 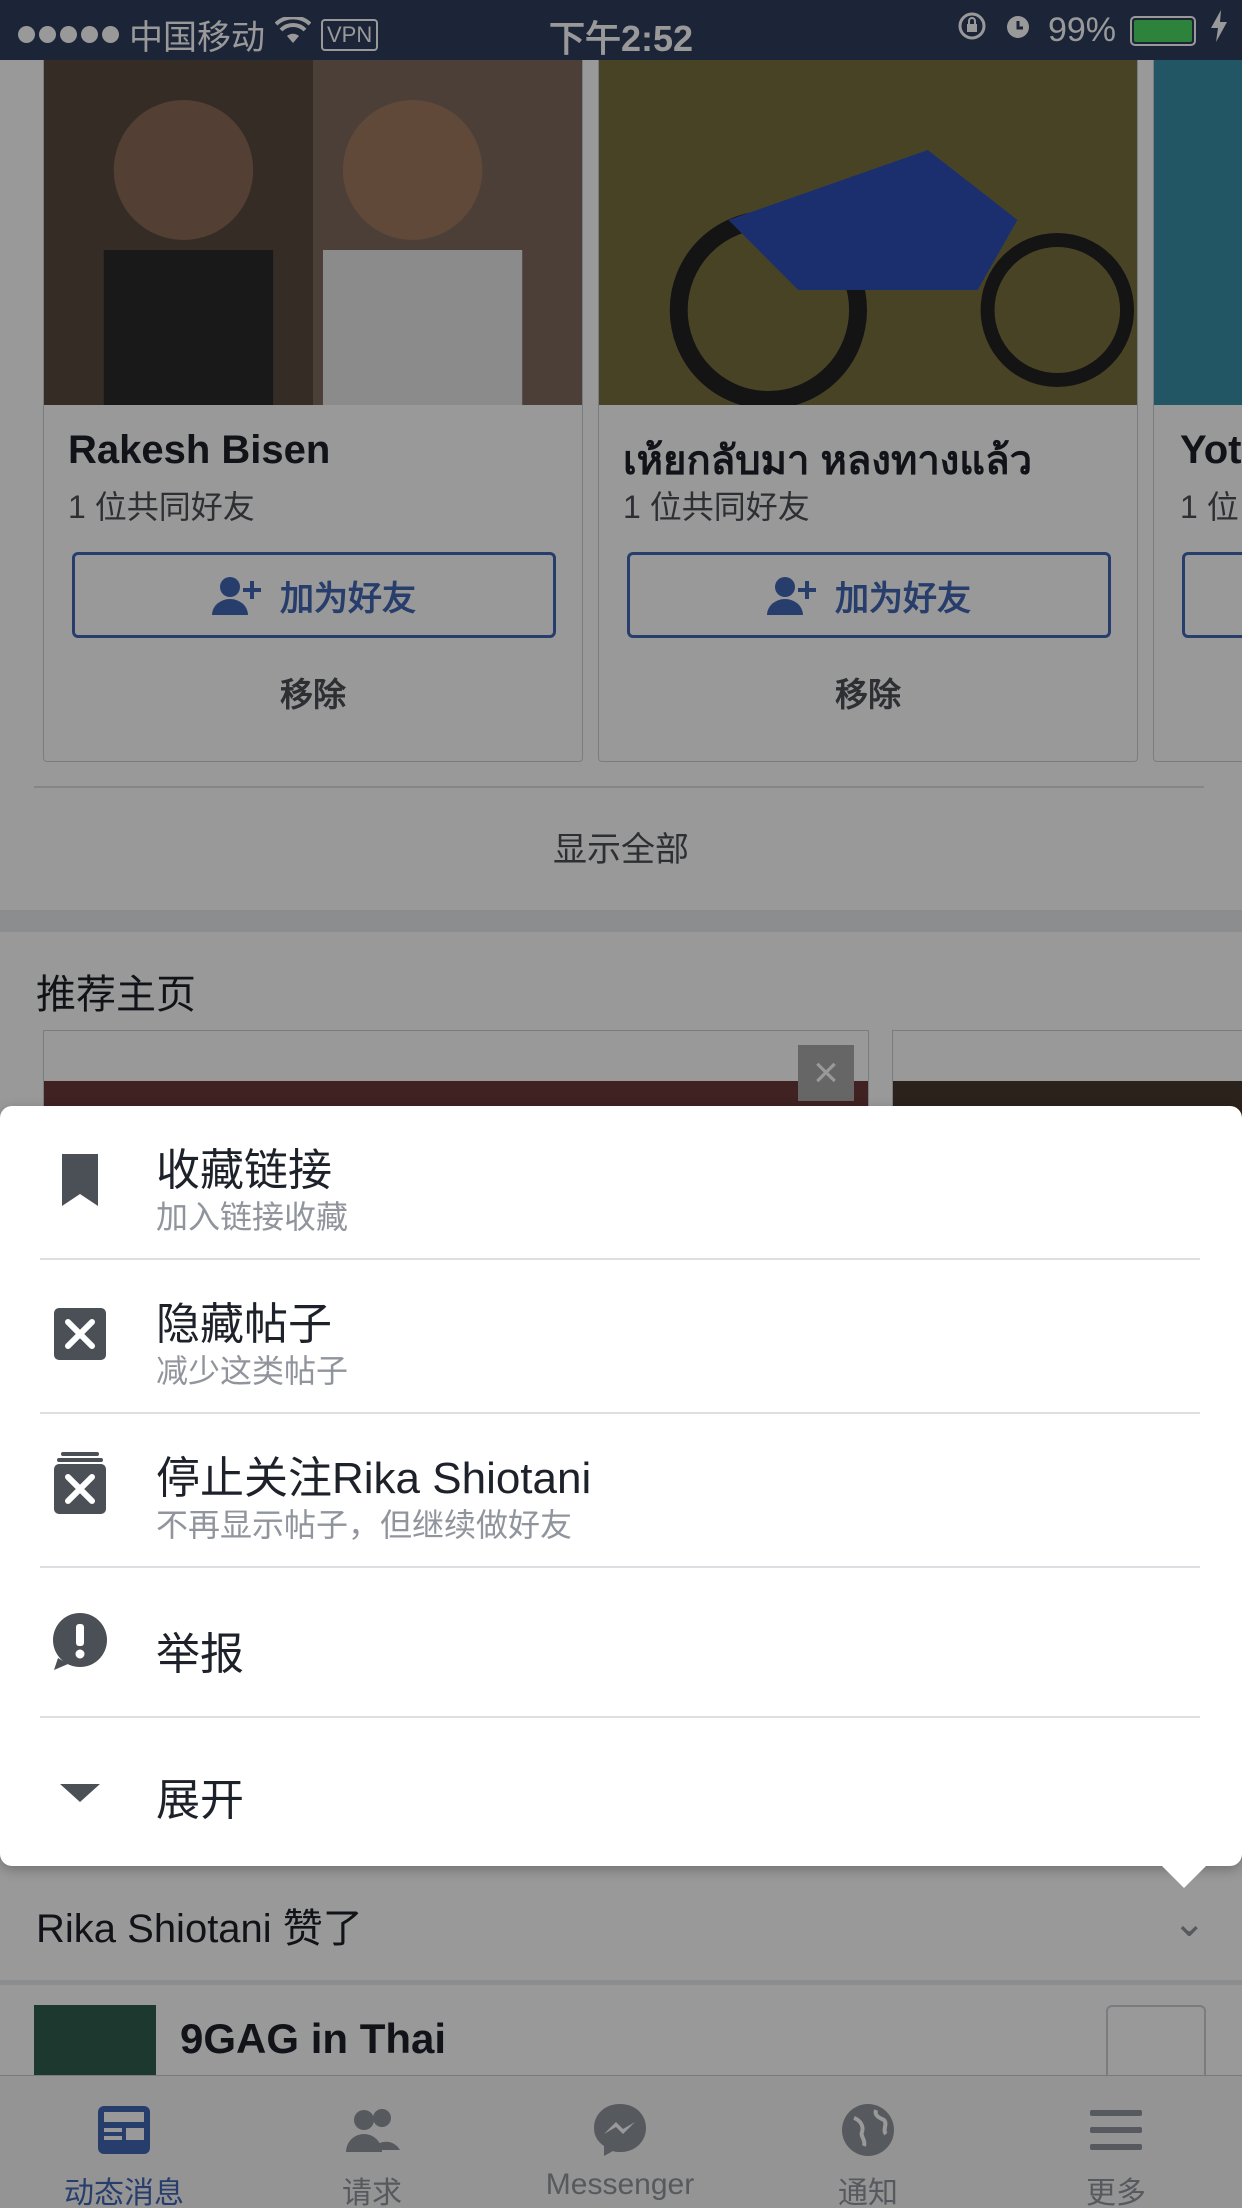 What do you see at coordinates (80, 1334) in the screenshot?
I see `hide-icon` at bounding box center [80, 1334].